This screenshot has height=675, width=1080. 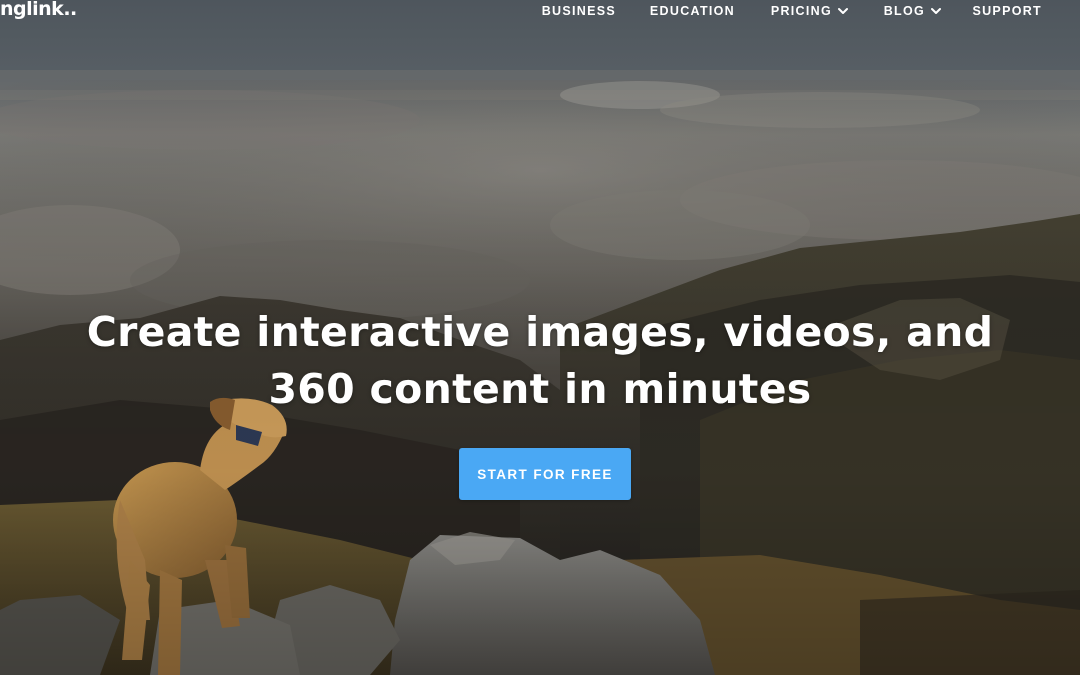 I want to click on hero-headline-line-2: 360 content in minutes, so click(x=540, y=389).